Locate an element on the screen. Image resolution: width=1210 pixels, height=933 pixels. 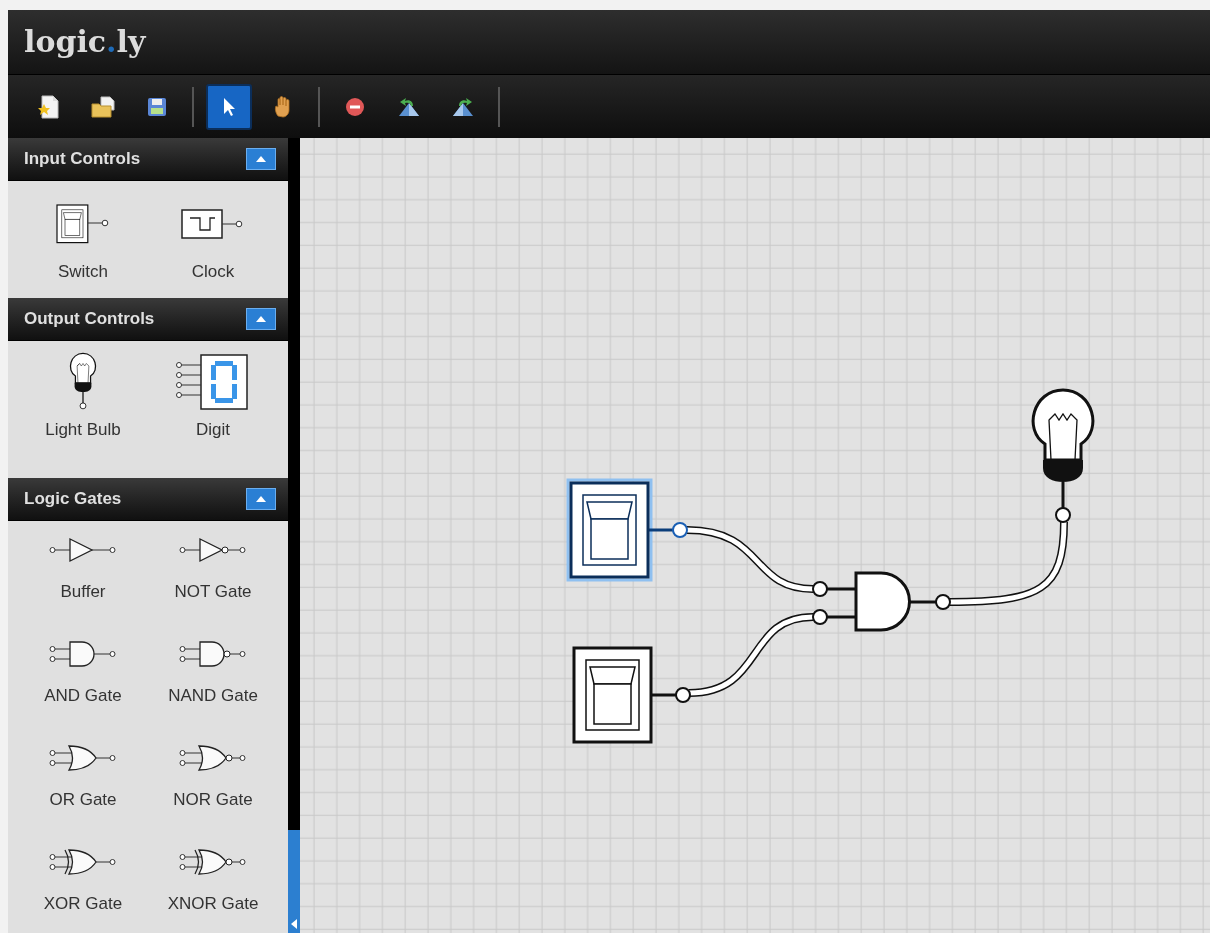
component-item: Digit is located at coordinates (213, 409).